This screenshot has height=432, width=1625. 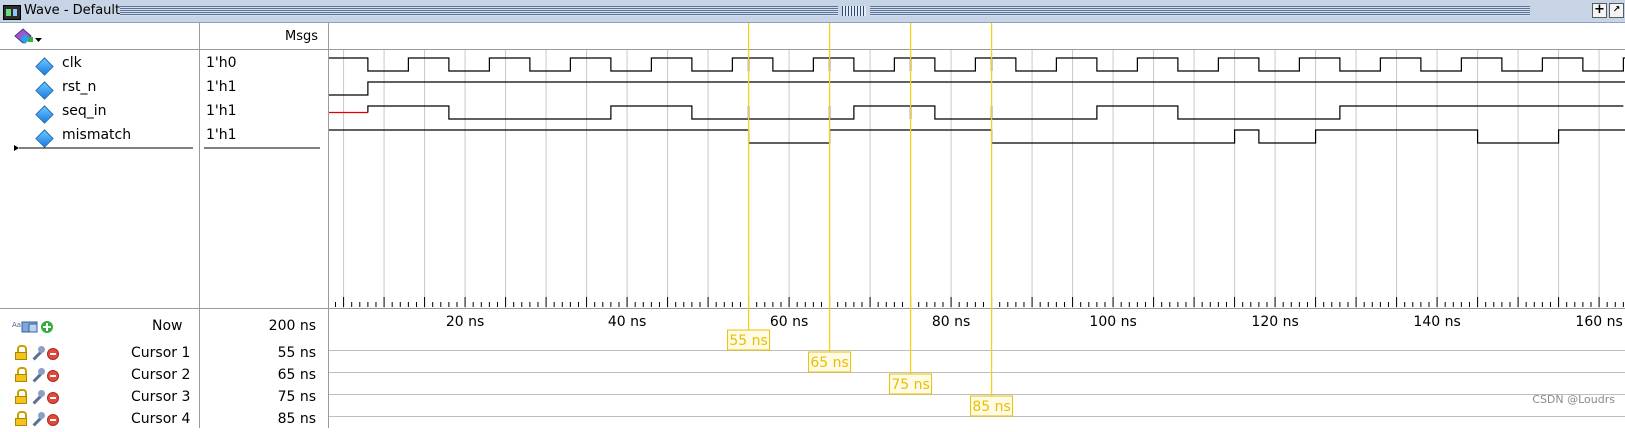 What do you see at coordinates (854, 11) in the screenshot?
I see `drag-grip-icon` at bounding box center [854, 11].